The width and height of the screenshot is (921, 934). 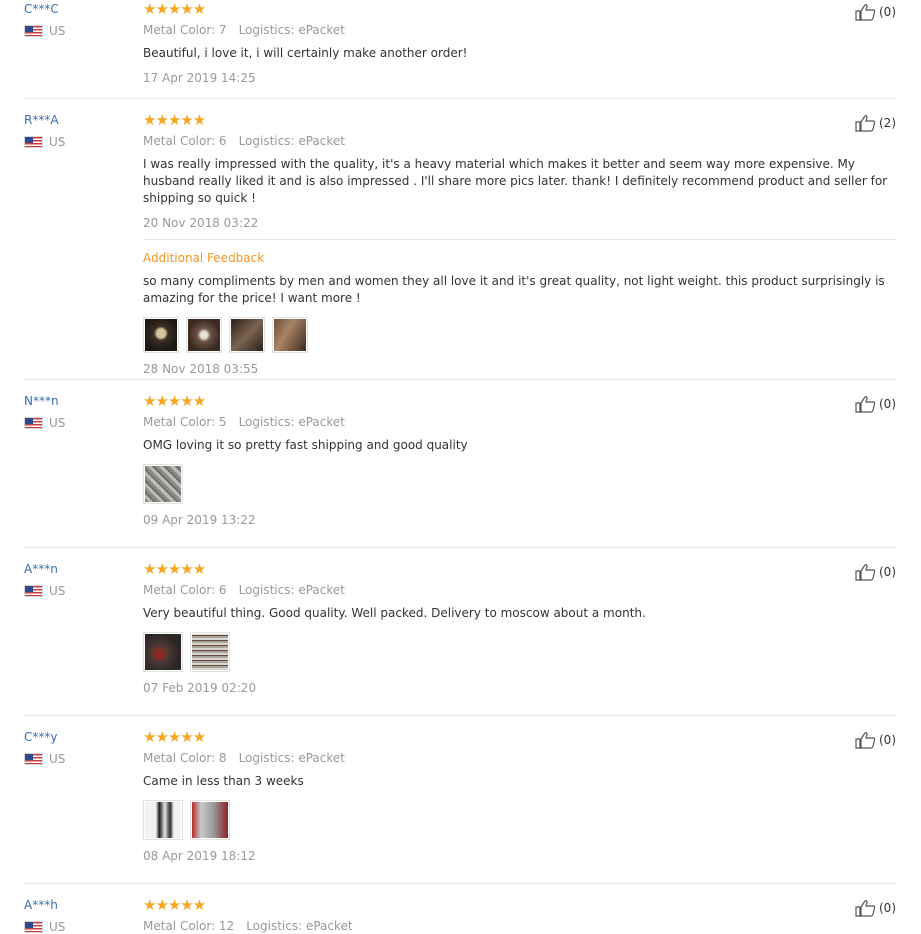 I want to click on reviewer-info: A***n US, so click(x=79, y=579).